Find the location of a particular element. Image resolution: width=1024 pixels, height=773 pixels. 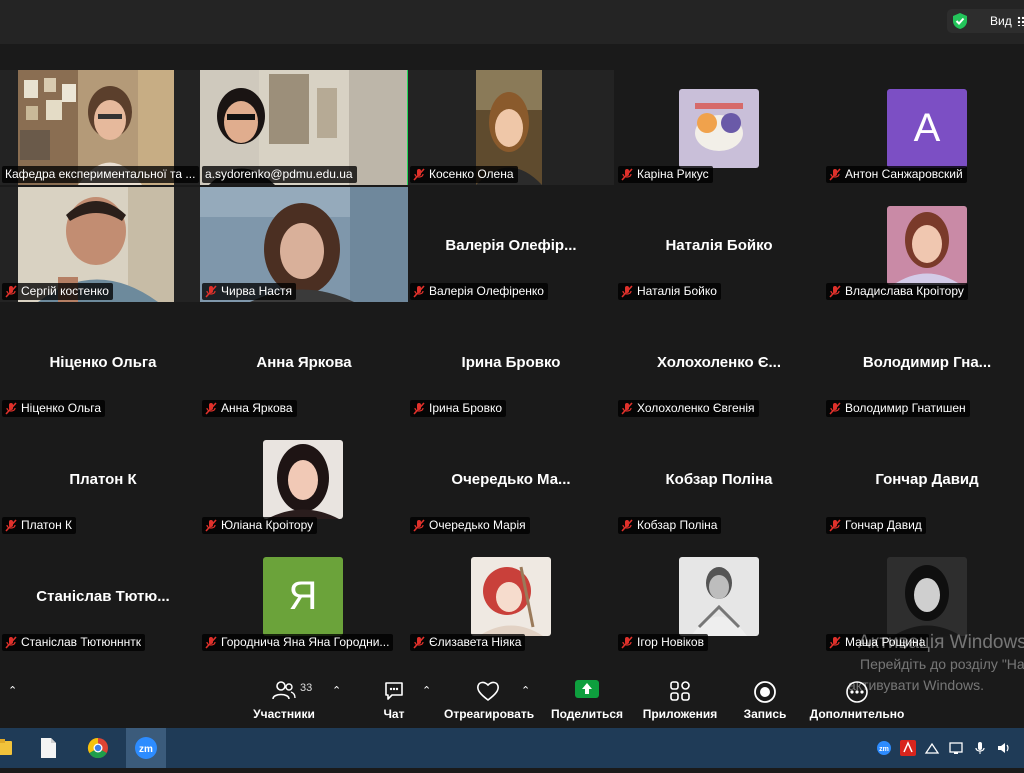

participant-name: Холохоленко Євгенія is located at coordinates (696, 408).